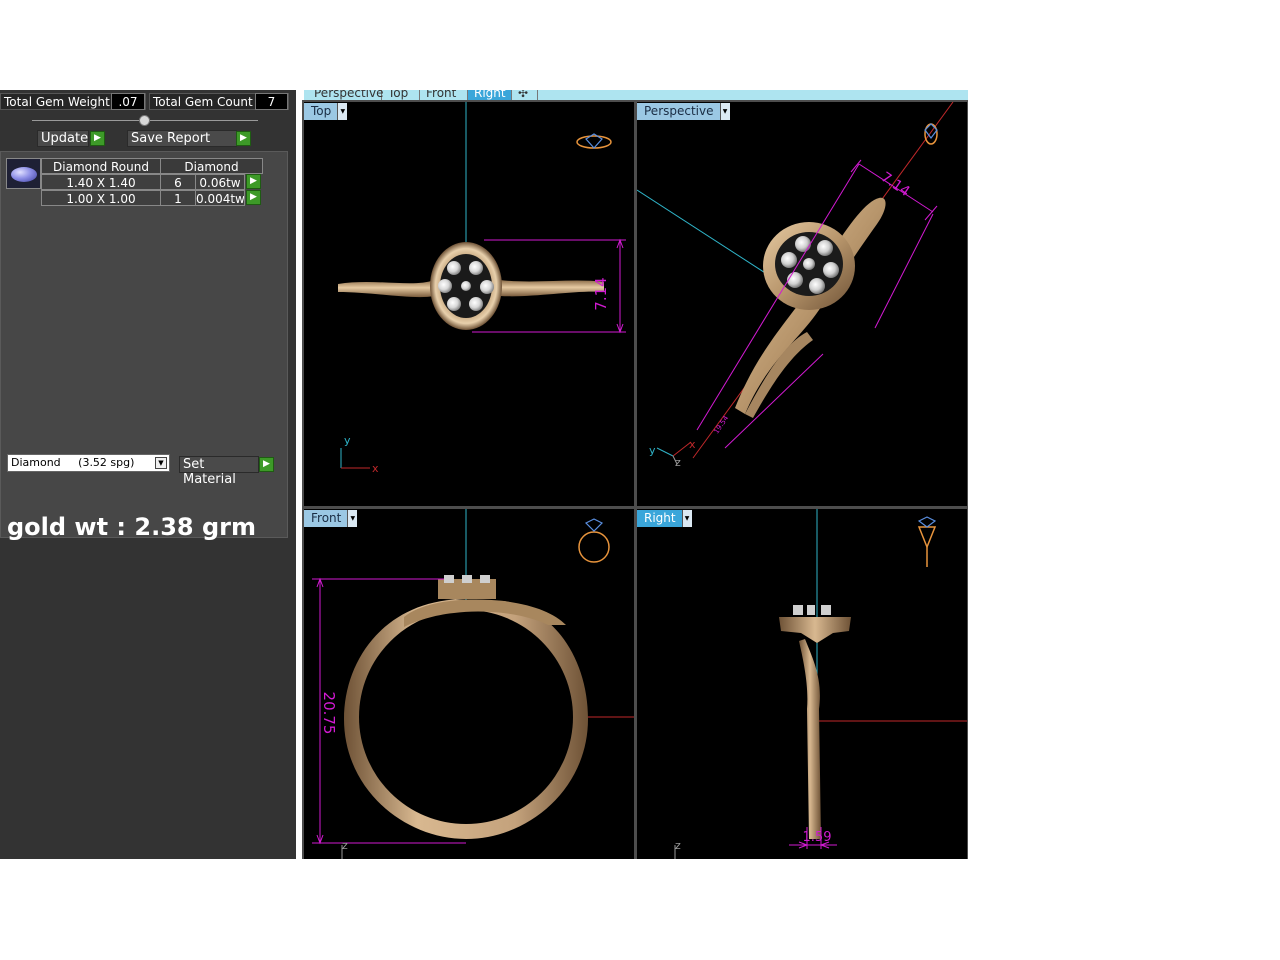 The image size is (1280, 960). What do you see at coordinates (178, 198) in the screenshot?
I see `gem-row-count: 1` at bounding box center [178, 198].